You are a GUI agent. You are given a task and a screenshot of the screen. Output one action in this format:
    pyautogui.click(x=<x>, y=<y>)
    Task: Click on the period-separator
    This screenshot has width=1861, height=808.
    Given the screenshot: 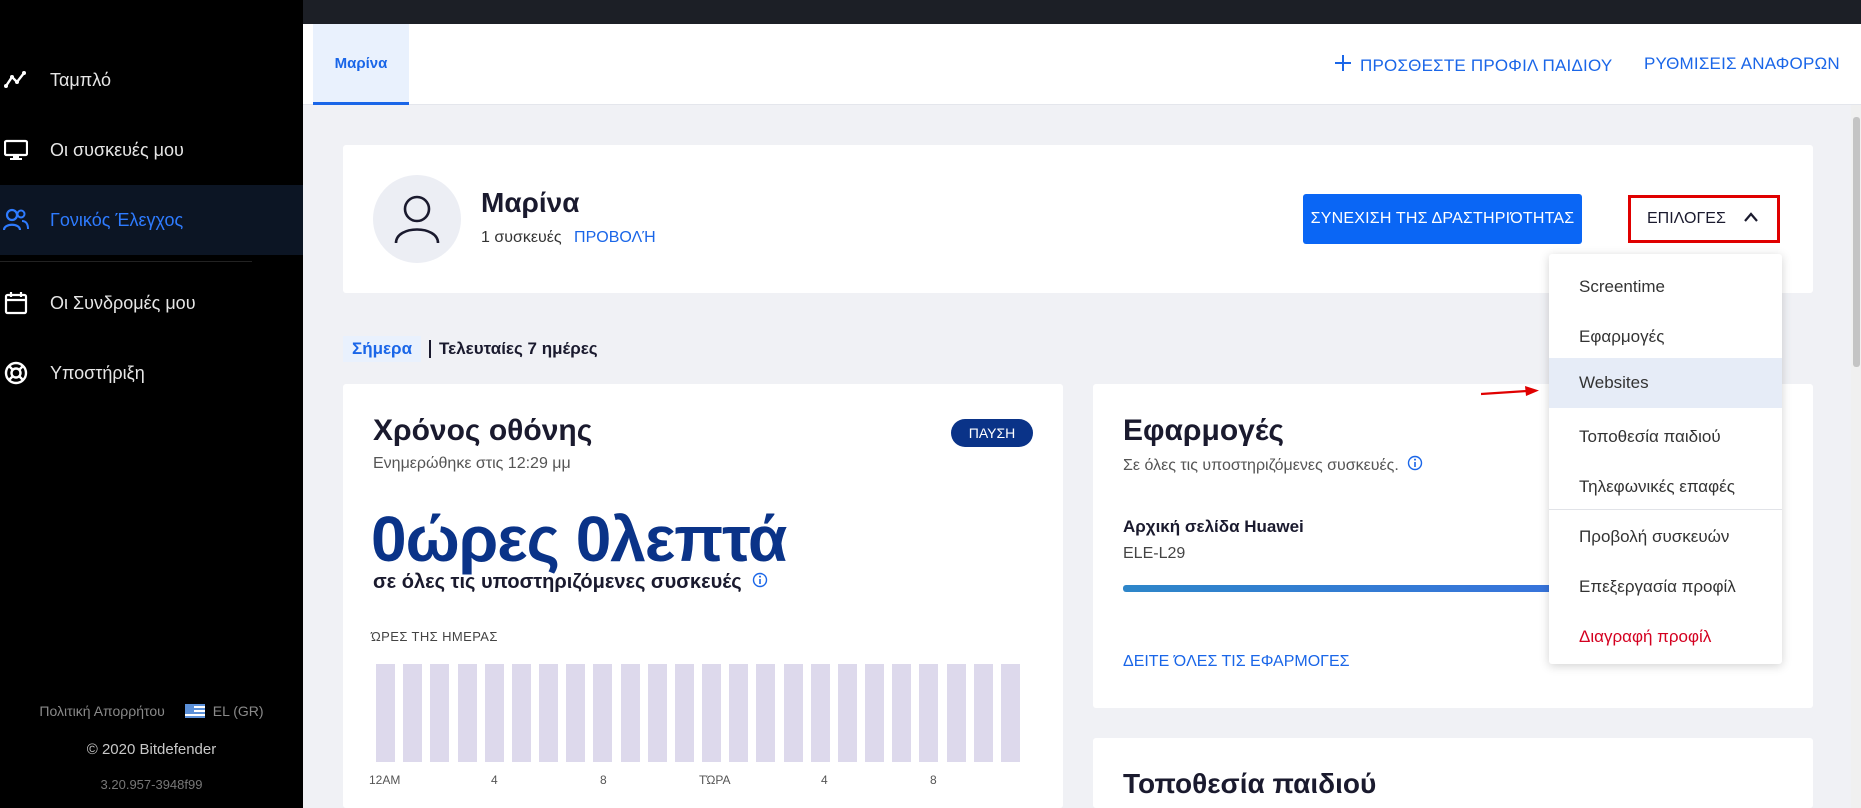 What is the action you would take?
    pyautogui.click(x=430, y=349)
    